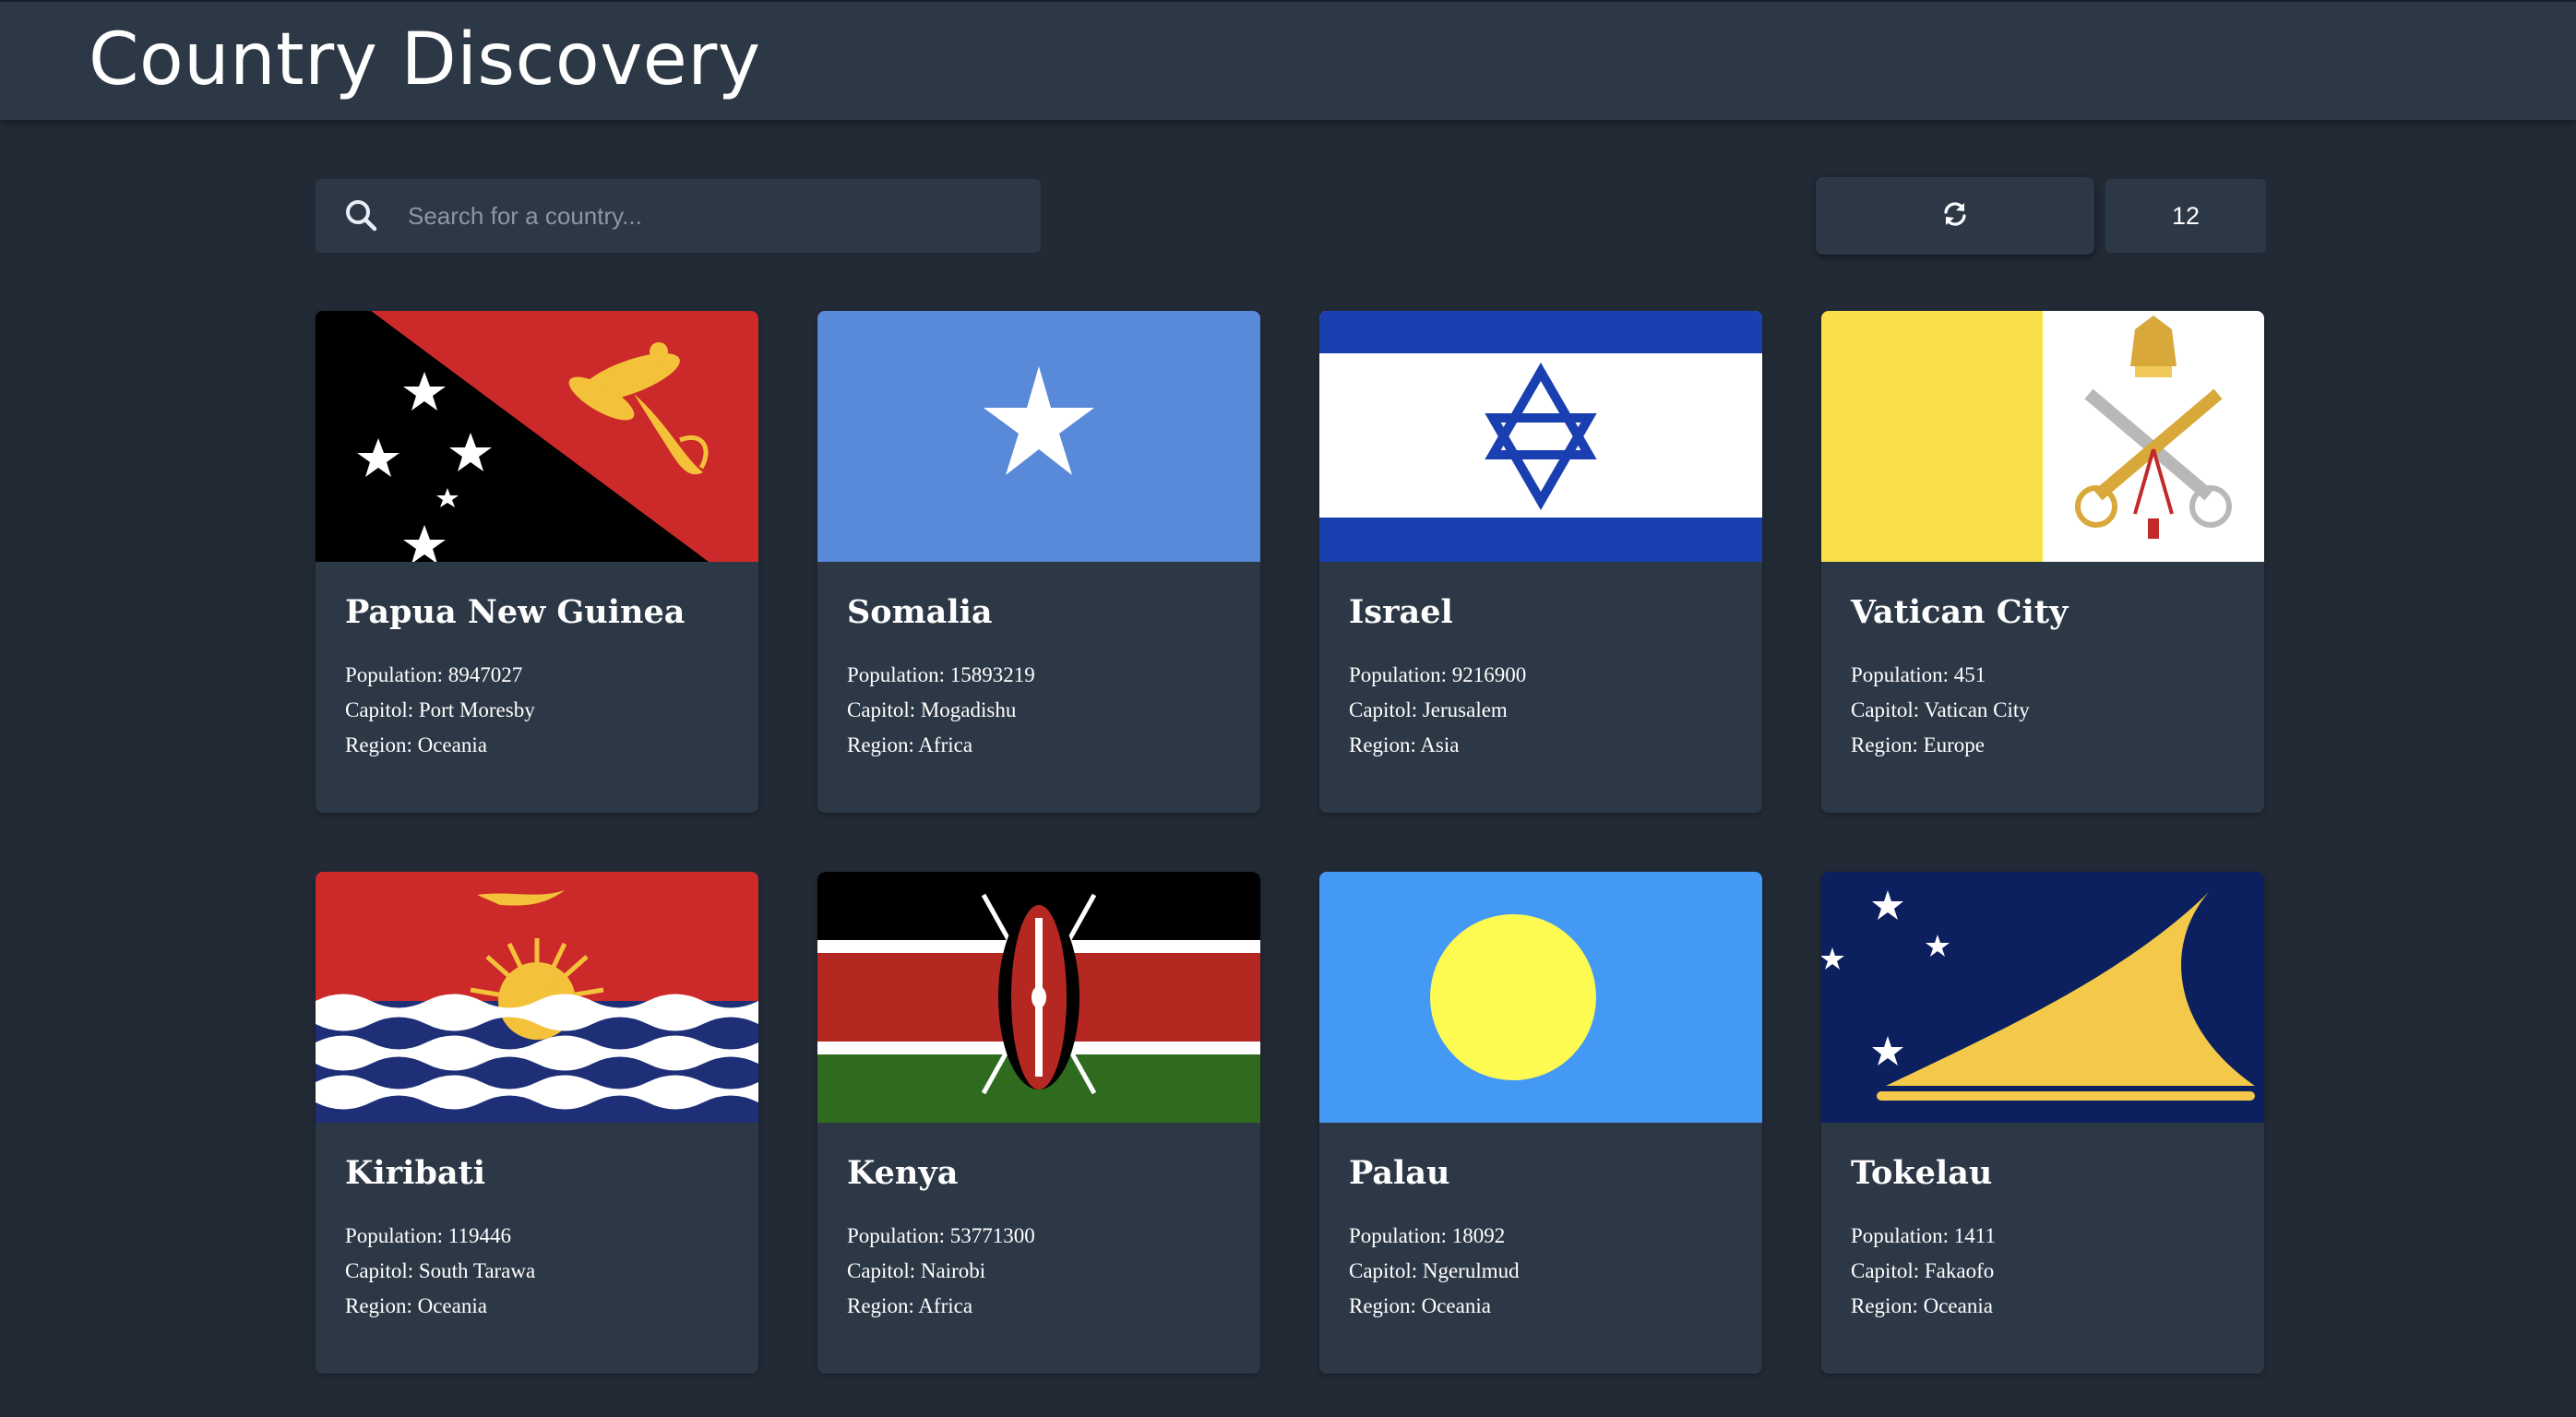 This screenshot has height=1417, width=2576. What do you see at coordinates (713, 216) in the screenshot?
I see `search-input` at bounding box center [713, 216].